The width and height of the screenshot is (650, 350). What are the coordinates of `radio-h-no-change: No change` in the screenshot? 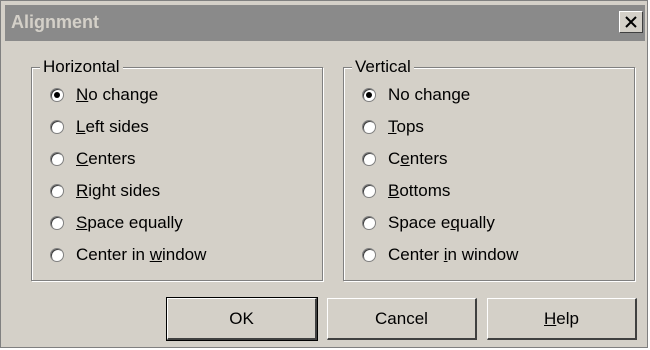 It's located at (104, 95).